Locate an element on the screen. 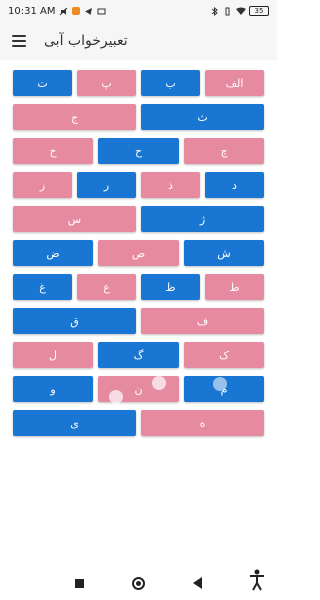  letter-button-sin: س is located at coordinates (74, 219).